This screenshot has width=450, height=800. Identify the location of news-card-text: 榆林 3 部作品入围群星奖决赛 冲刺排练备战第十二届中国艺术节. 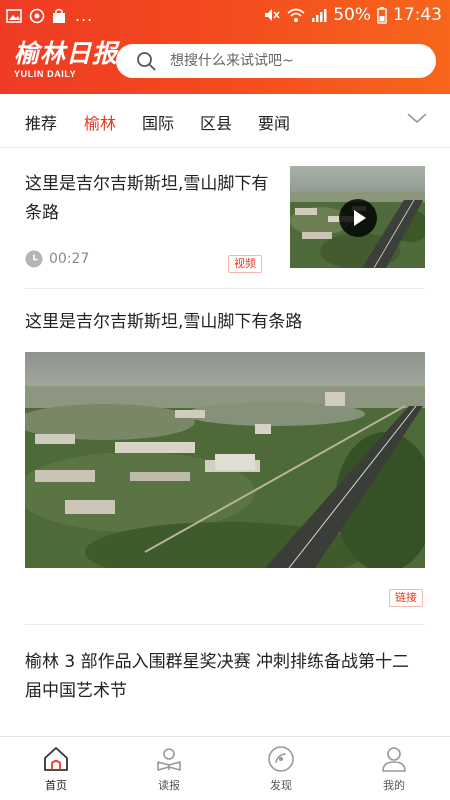
(225, 681).